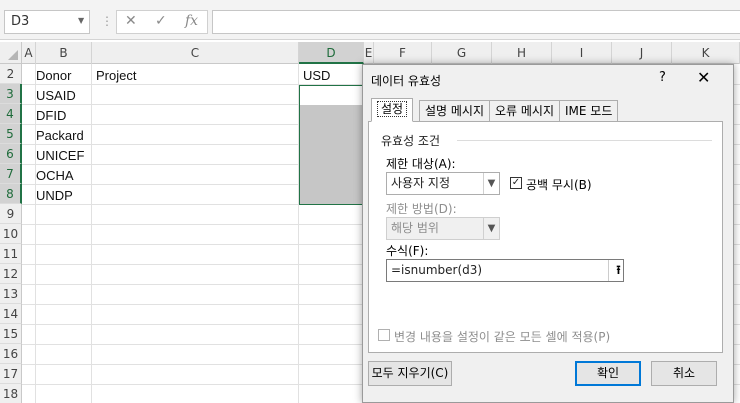 The width and height of the screenshot is (740, 403). Describe the element at coordinates (11, 274) in the screenshot. I see `row-header-12: 12` at that location.